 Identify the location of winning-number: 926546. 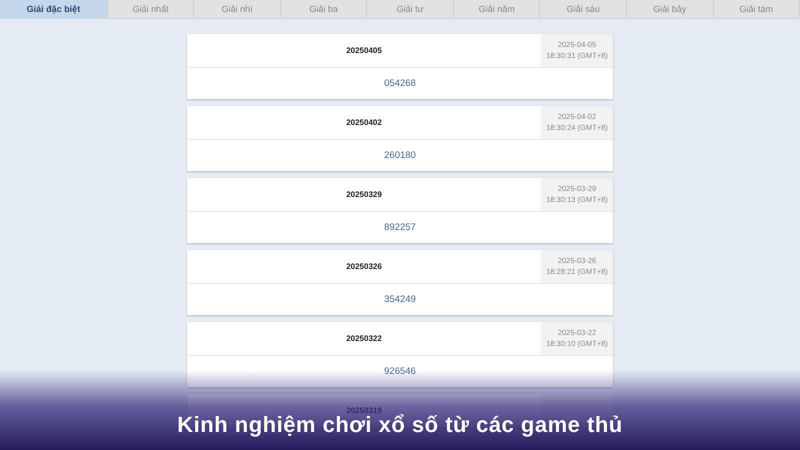
(400, 371).